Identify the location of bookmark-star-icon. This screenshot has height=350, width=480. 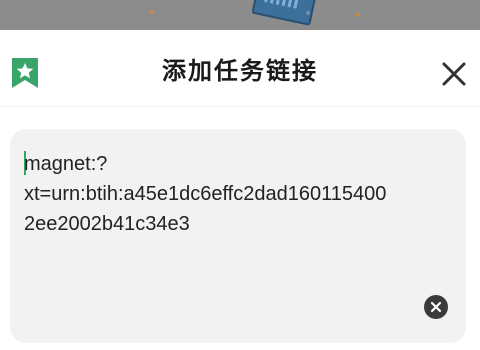
(25, 73).